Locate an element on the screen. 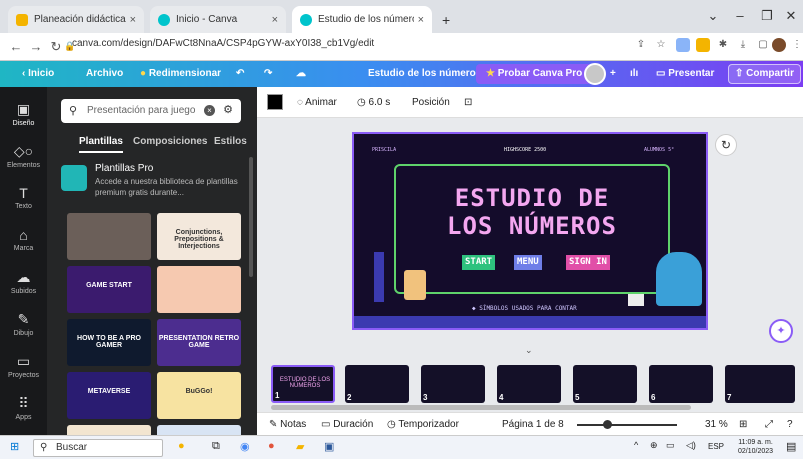  position-button: Posición is located at coordinates (431, 102).